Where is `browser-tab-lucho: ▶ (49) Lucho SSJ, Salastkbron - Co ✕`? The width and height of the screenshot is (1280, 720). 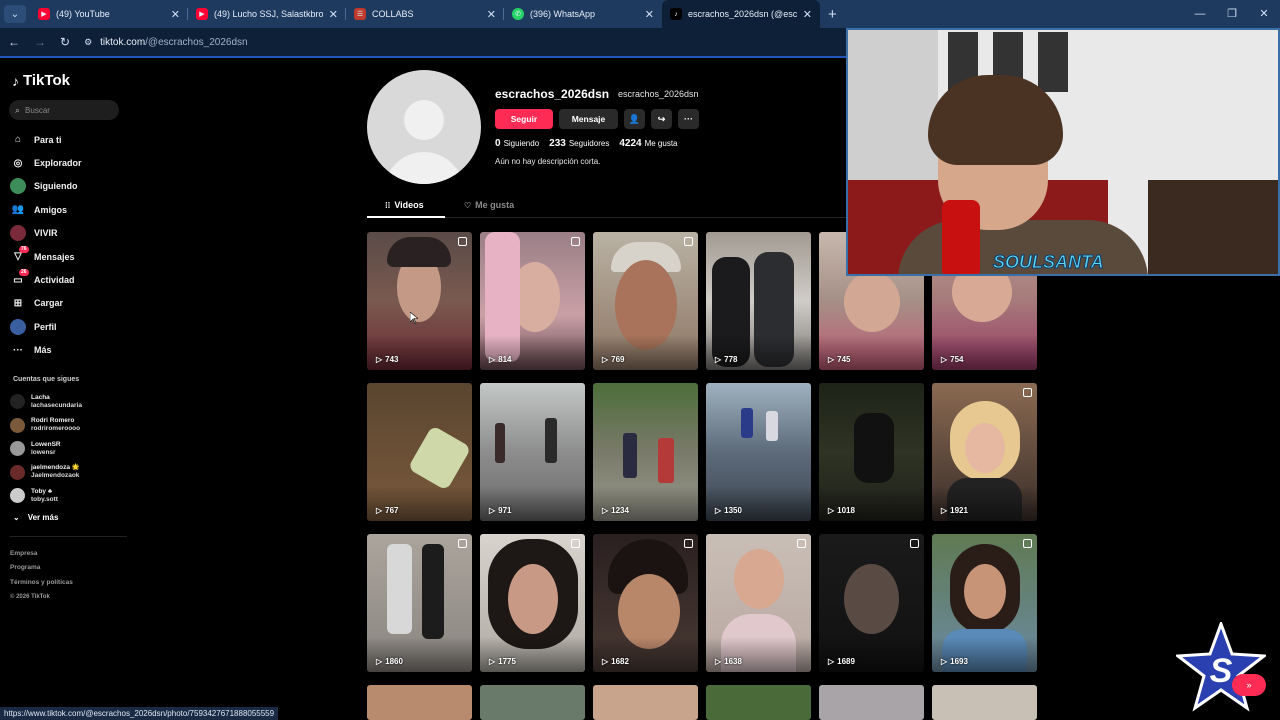 browser-tab-lucho: ▶ (49) Lucho SSJ, Salastkbron - Co ✕ is located at coordinates (267, 14).